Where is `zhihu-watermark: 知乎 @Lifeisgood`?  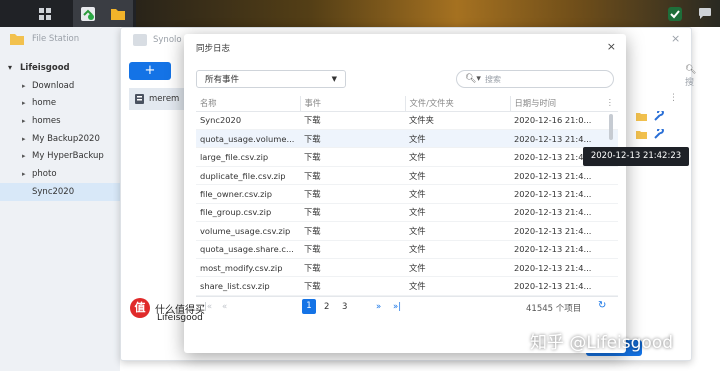 zhihu-watermark: 知乎 @Lifeisgood is located at coordinates (602, 343).